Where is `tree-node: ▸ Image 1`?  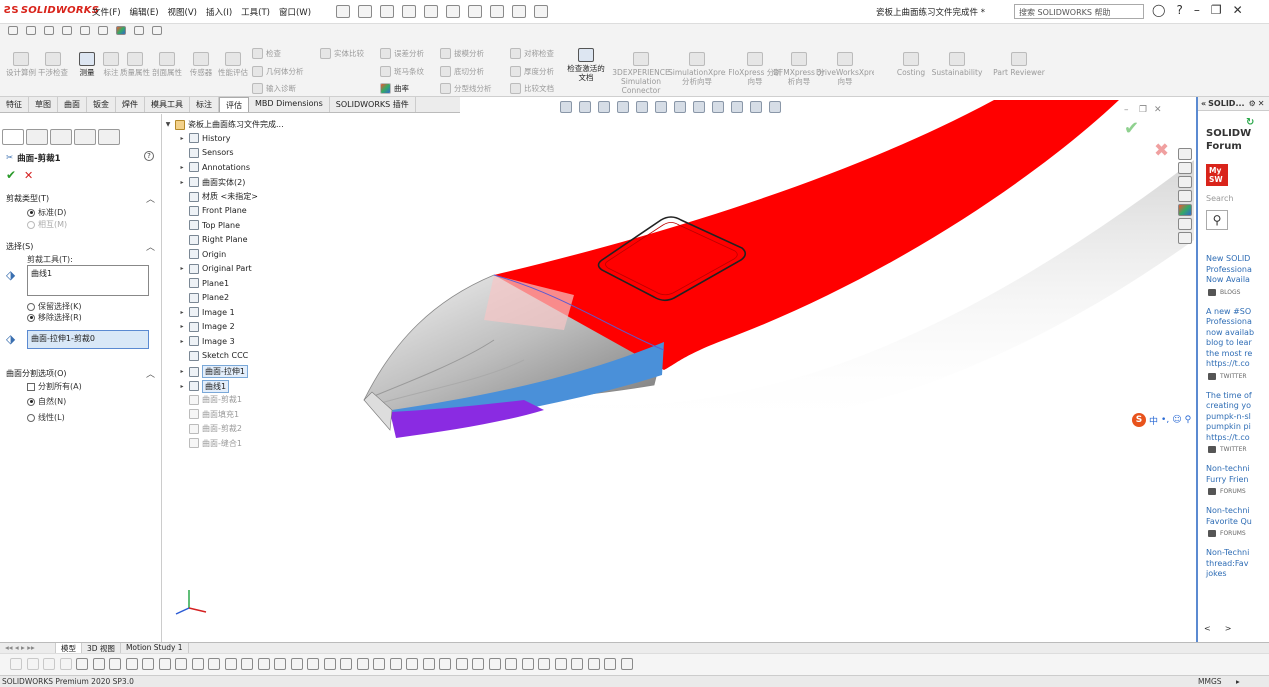
tree-node: ▸ Image 1 is located at coordinates (206, 312).